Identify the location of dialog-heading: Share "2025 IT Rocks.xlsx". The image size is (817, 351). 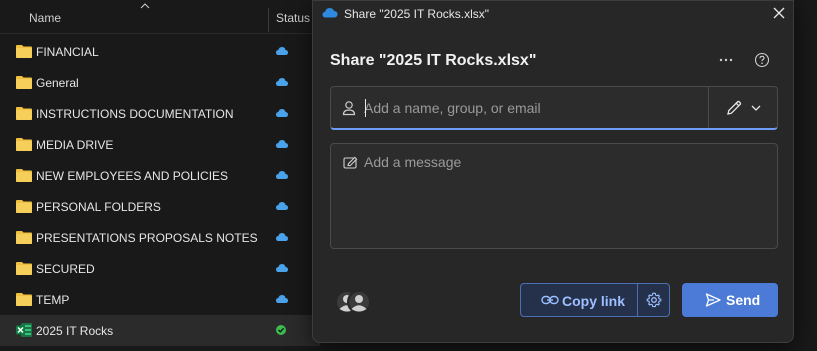
(433, 60).